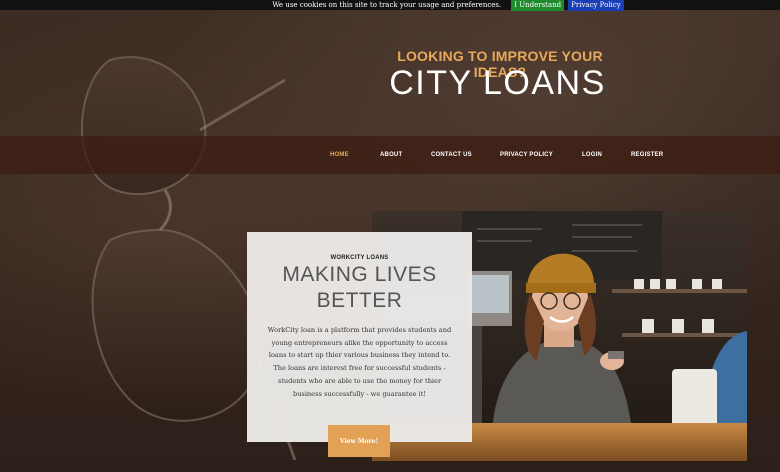 Image resolution: width=780 pixels, height=472 pixels. What do you see at coordinates (497, 83) in the screenshot?
I see `site-title: CITY LOANS` at bounding box center [497, 83].